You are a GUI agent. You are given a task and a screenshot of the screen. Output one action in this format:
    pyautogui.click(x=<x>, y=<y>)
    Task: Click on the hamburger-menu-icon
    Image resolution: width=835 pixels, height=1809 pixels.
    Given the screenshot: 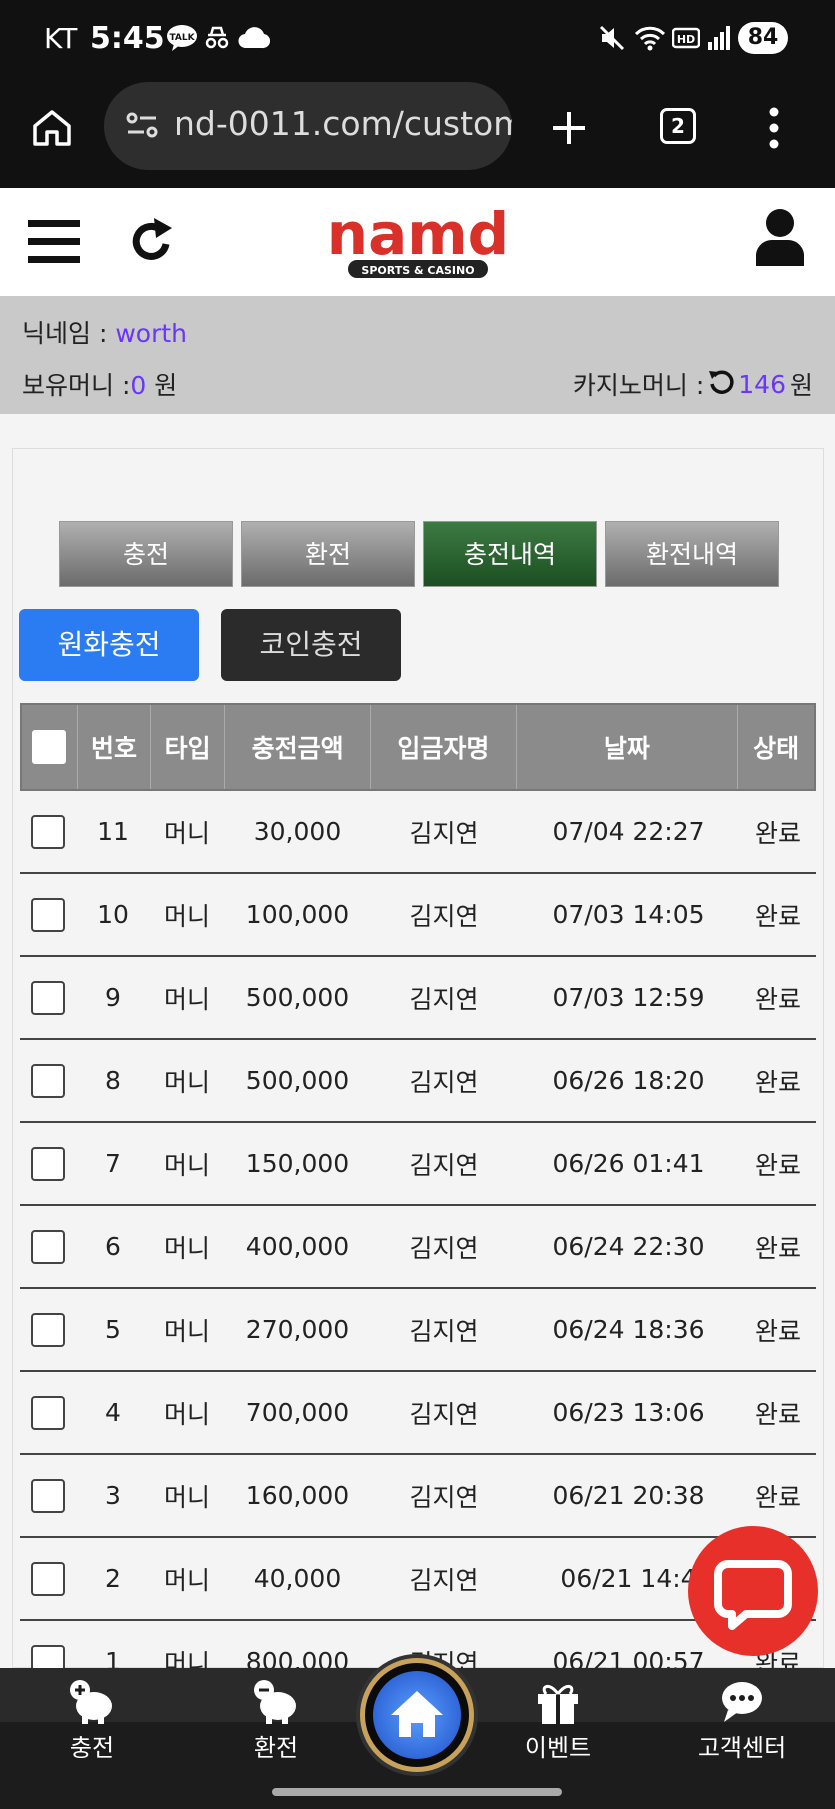 What is the action you would take?
    pyautogui.click(x=54, y=244)
    